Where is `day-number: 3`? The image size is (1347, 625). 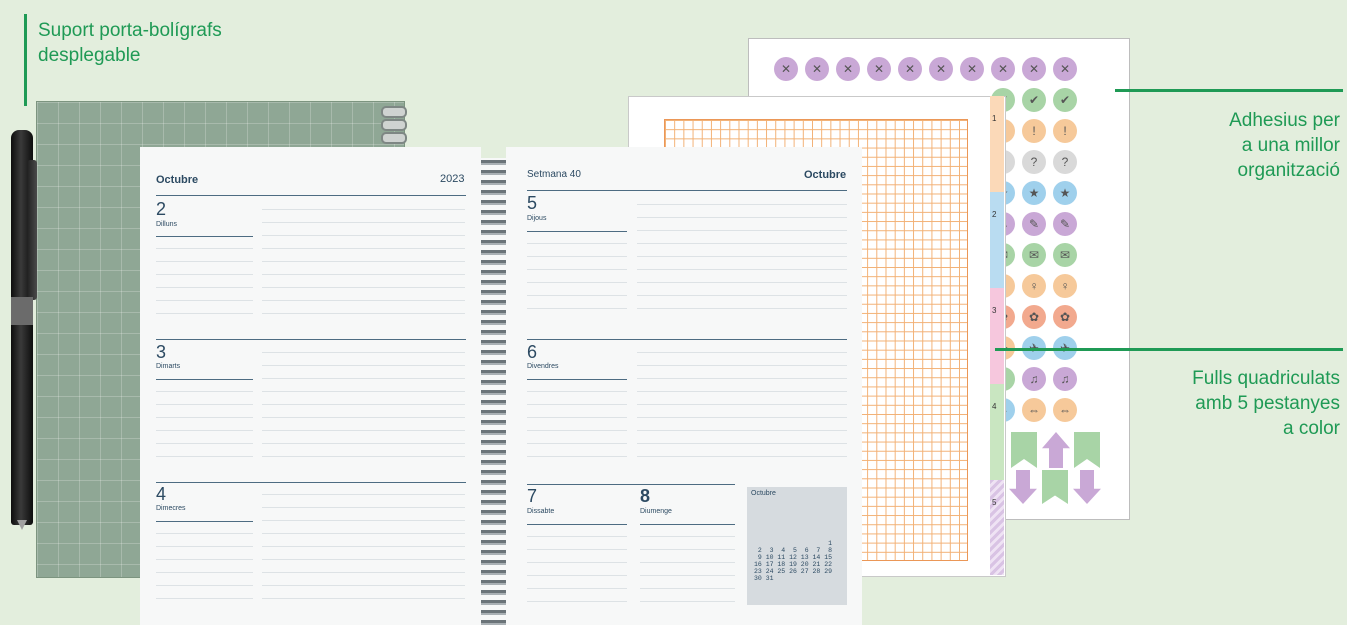 day-number: 3 is located at coordinates (161, 352).